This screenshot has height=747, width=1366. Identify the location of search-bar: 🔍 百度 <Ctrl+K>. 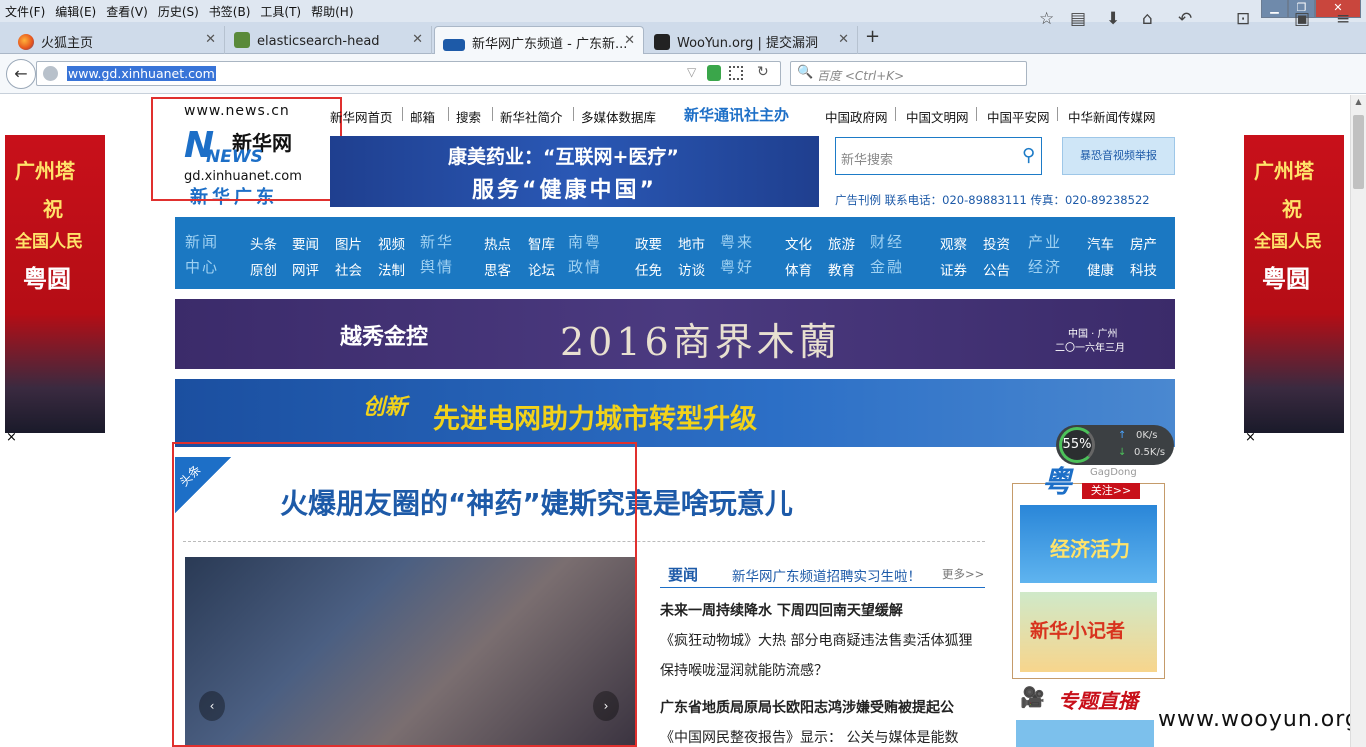
(908, 73).